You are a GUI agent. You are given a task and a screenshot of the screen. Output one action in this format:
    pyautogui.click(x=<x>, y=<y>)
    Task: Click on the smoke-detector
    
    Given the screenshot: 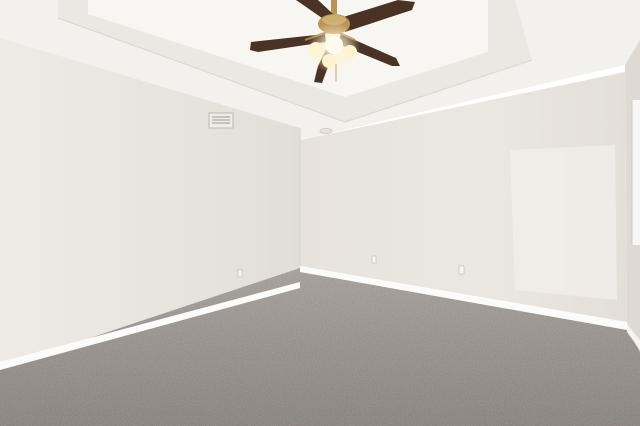 What is the action you would take?
    pyautogui.click(x=326, y=131)
    